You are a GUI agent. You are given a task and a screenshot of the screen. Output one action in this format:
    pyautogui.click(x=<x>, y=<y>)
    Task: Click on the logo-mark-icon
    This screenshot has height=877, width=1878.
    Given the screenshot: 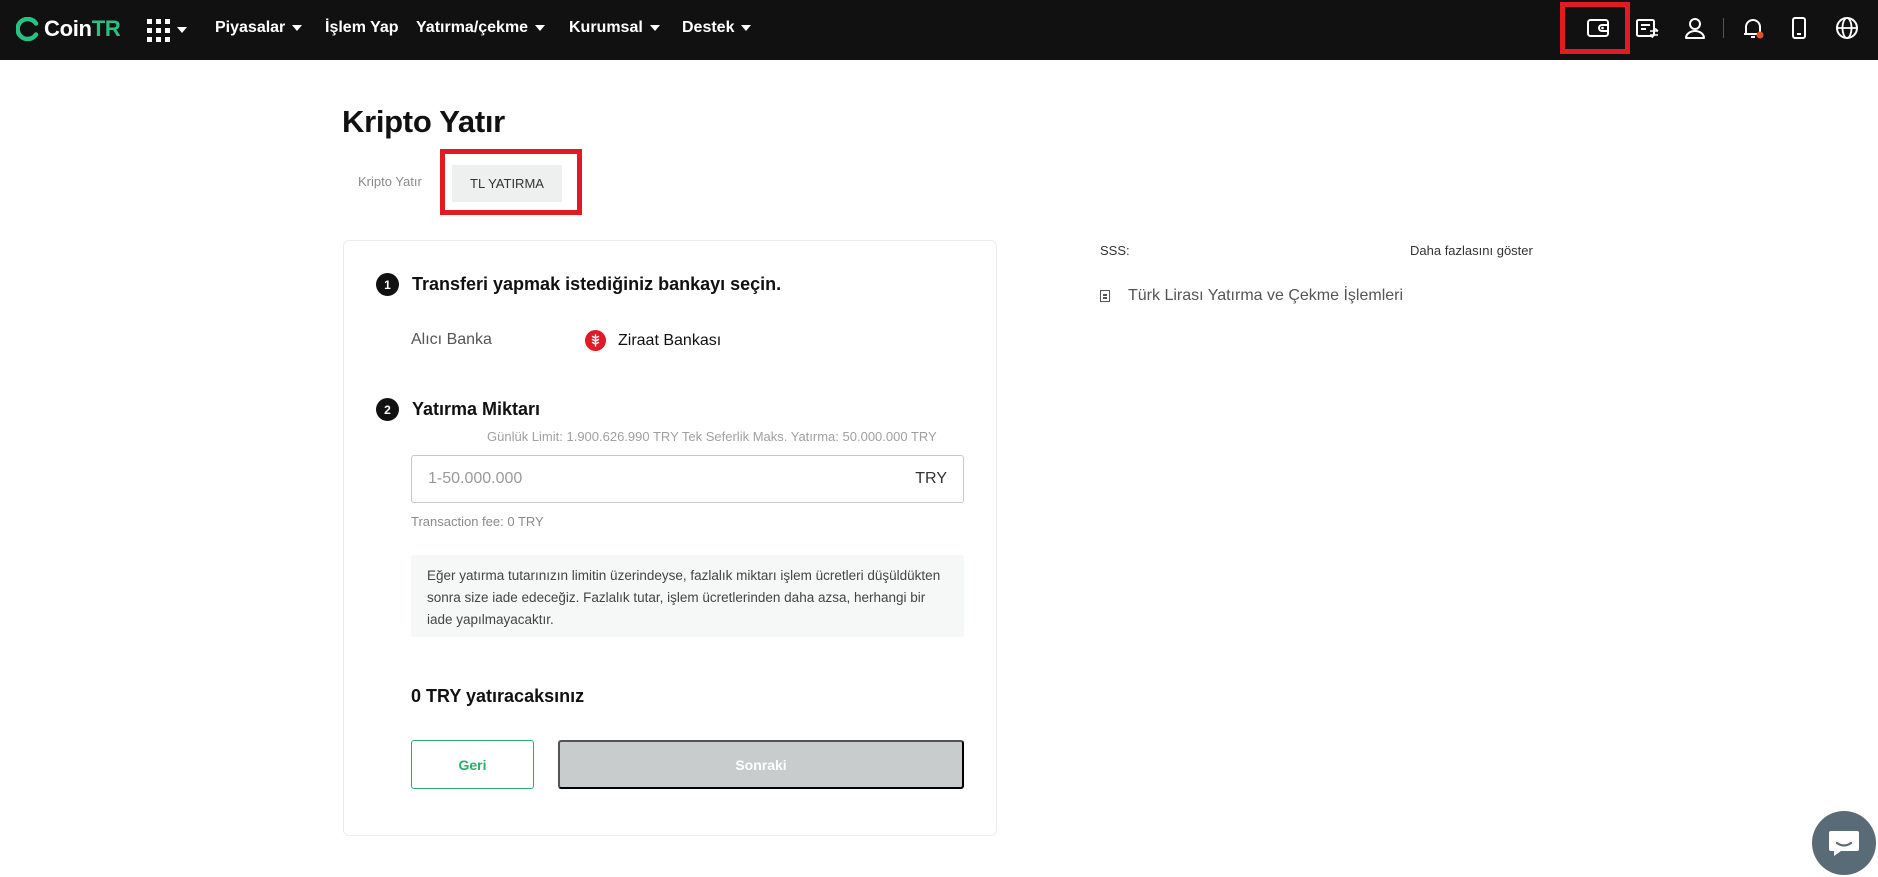 What is the action you would take?
    pyautogui.click(x=27, y=29)
    